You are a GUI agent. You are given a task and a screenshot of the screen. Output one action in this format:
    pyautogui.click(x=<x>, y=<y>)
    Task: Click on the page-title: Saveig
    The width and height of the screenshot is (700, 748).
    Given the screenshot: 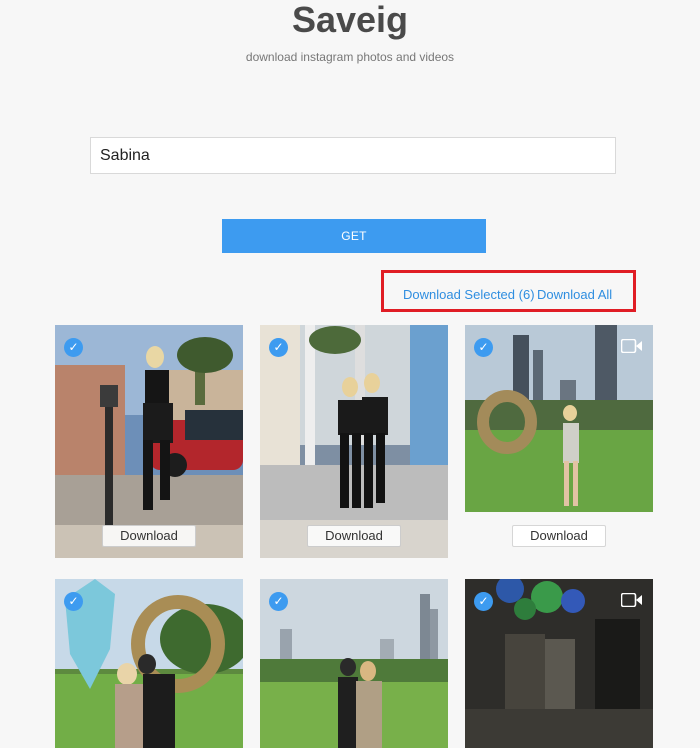 What is the action you would take?
    pyautogui.click(x=350, y=20)
    